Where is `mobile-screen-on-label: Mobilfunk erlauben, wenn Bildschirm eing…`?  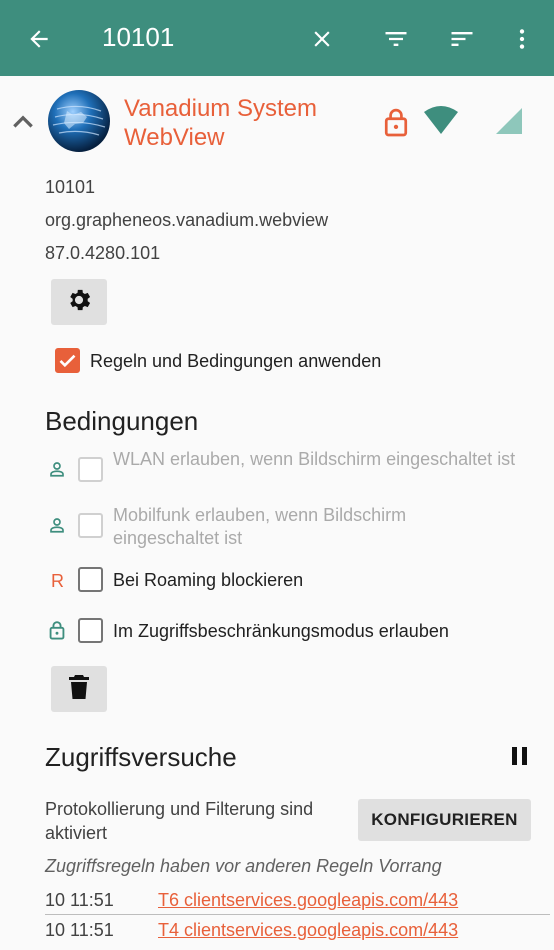
mobile-screen-on-label: Mobilfunk erlauben, wenn Bildschirm eing… is located at coordinates (260, 526).